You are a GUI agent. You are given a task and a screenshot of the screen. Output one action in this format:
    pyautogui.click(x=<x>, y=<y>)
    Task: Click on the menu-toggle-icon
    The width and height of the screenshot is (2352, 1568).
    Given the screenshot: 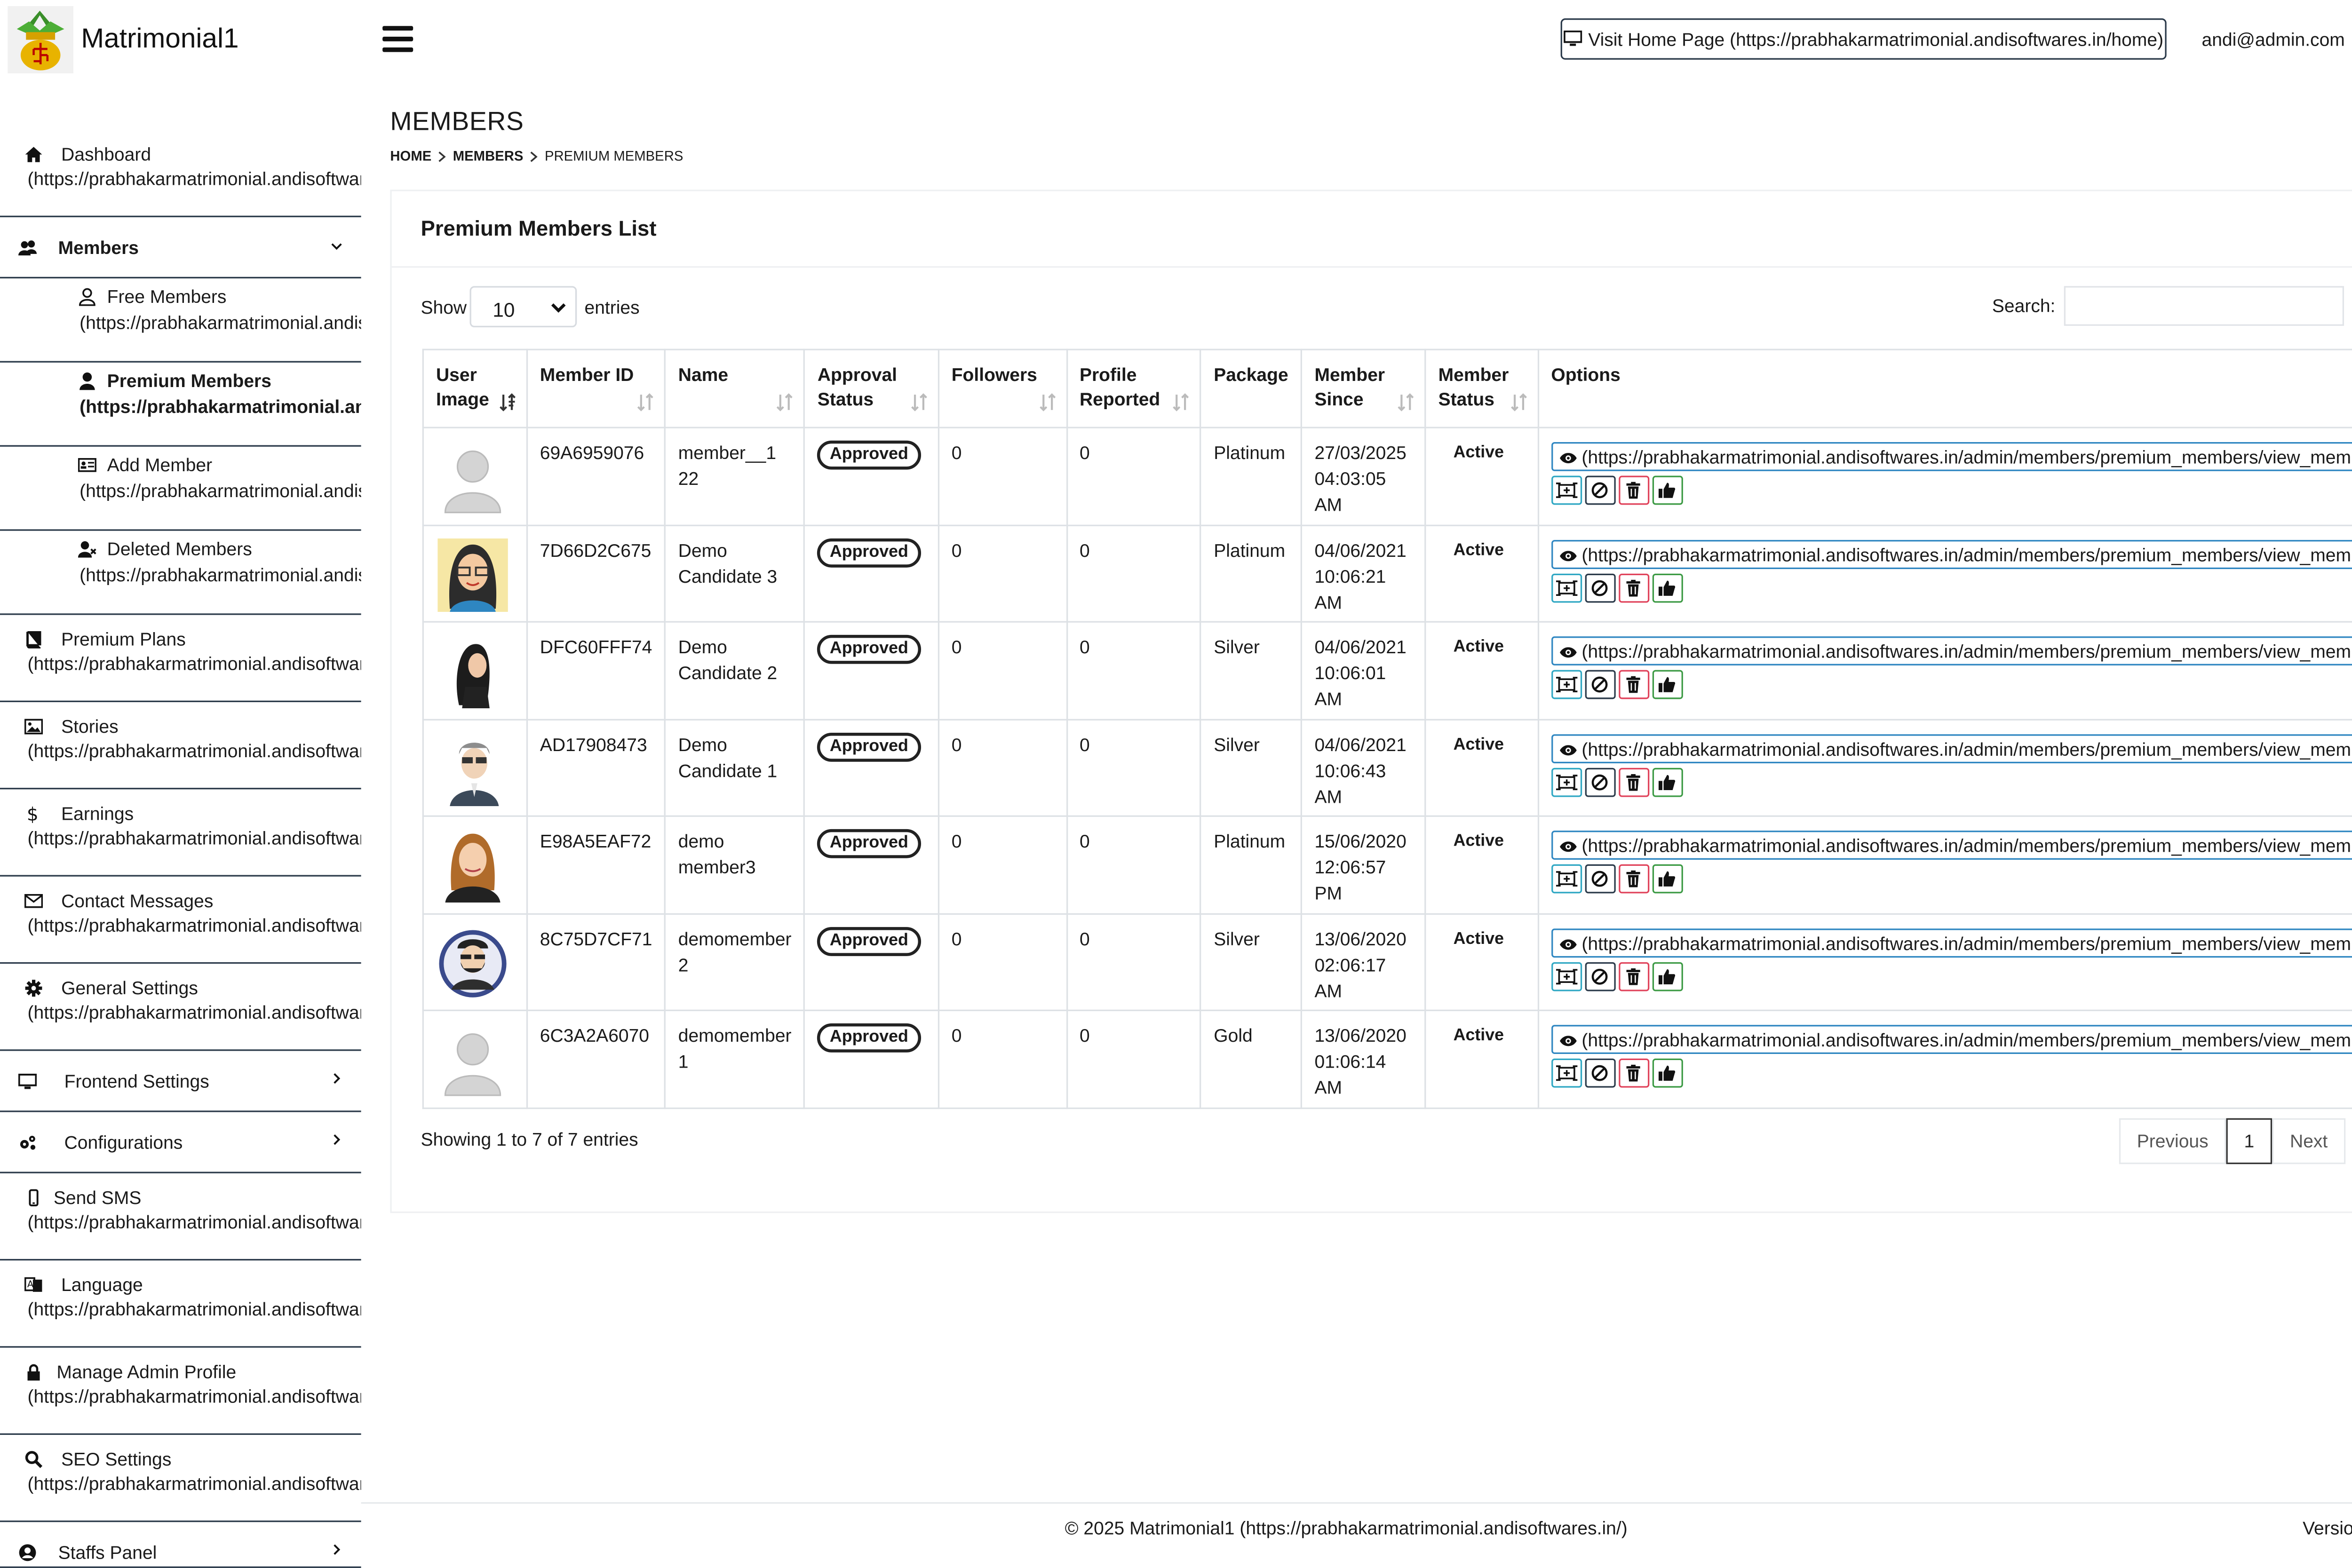 What is the action you would take?
    pyautogui.click(x=397, y=40)
    